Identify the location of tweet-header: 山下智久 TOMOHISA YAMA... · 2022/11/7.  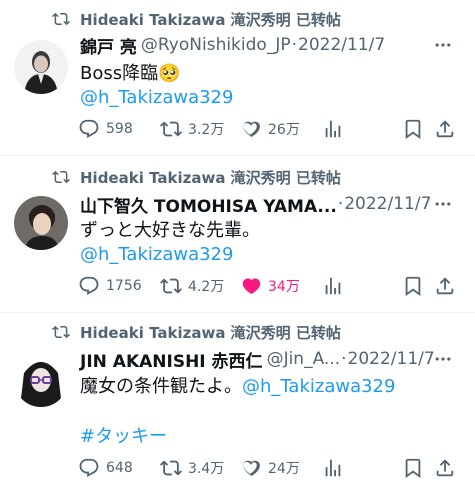
(273, 204).